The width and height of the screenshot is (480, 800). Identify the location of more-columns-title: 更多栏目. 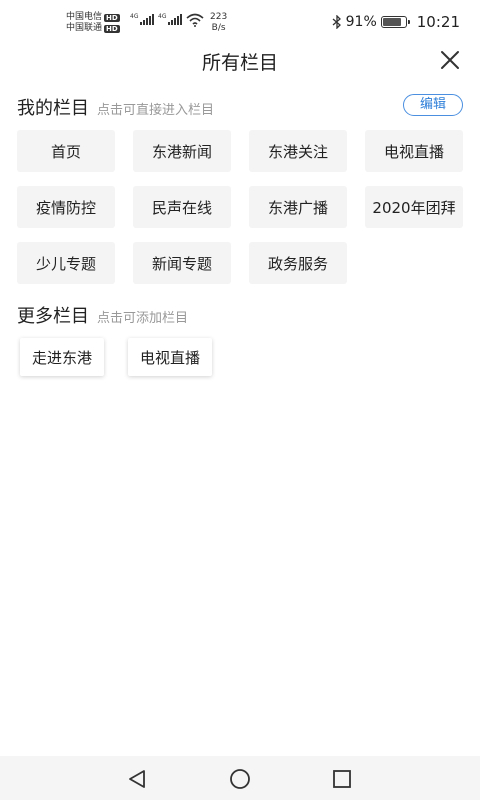
(53, 316).